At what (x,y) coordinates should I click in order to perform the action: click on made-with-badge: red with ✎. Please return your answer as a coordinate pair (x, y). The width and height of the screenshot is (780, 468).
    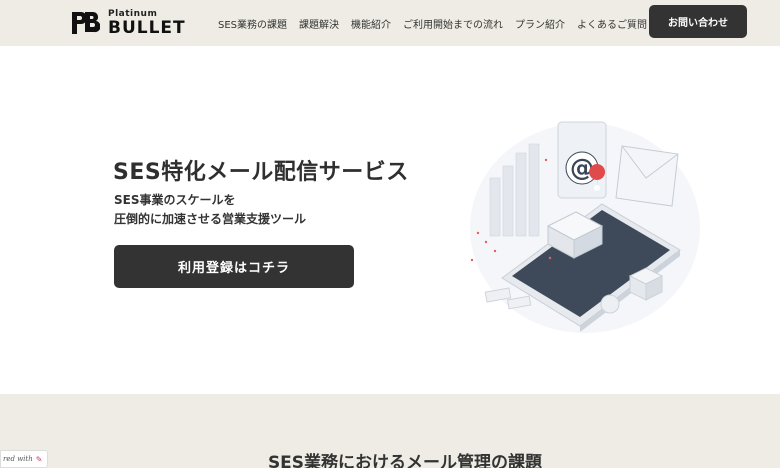
    Looking at the image, I should click on (24, 459).